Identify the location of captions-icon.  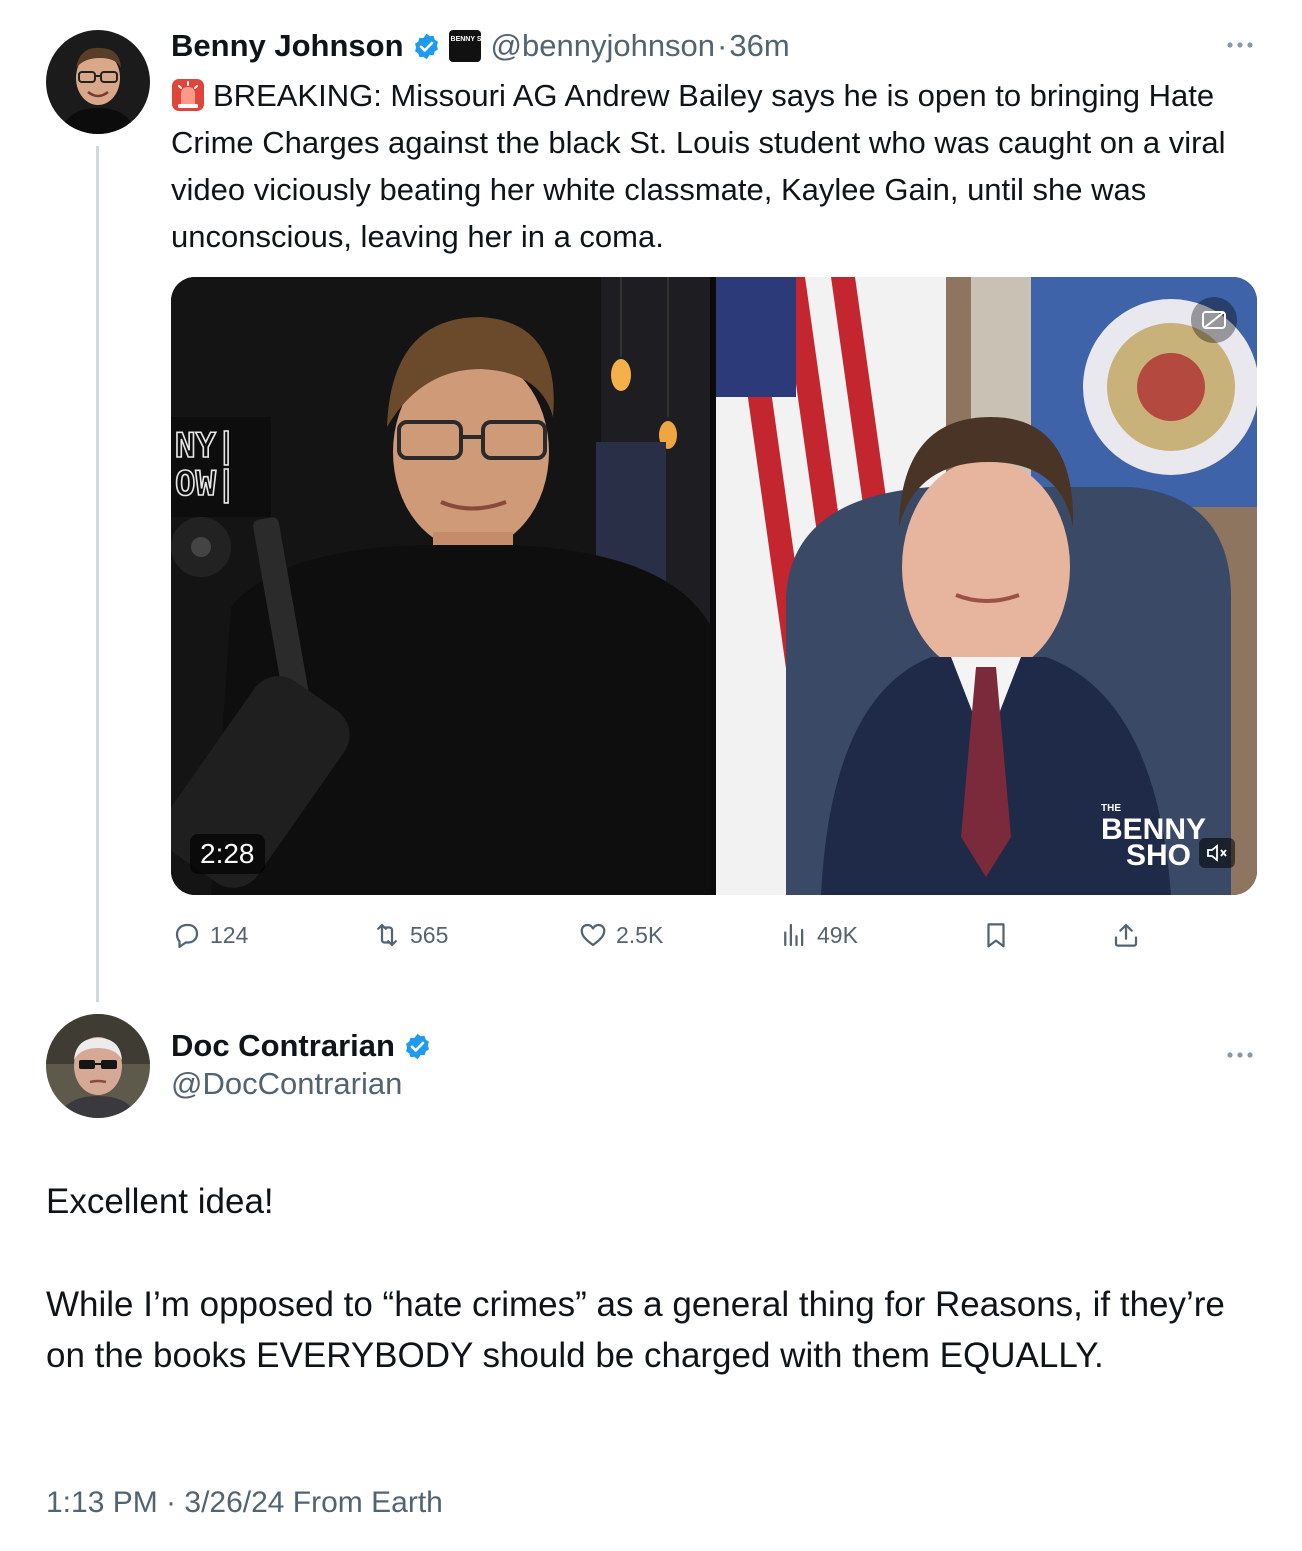
(1214, 320).